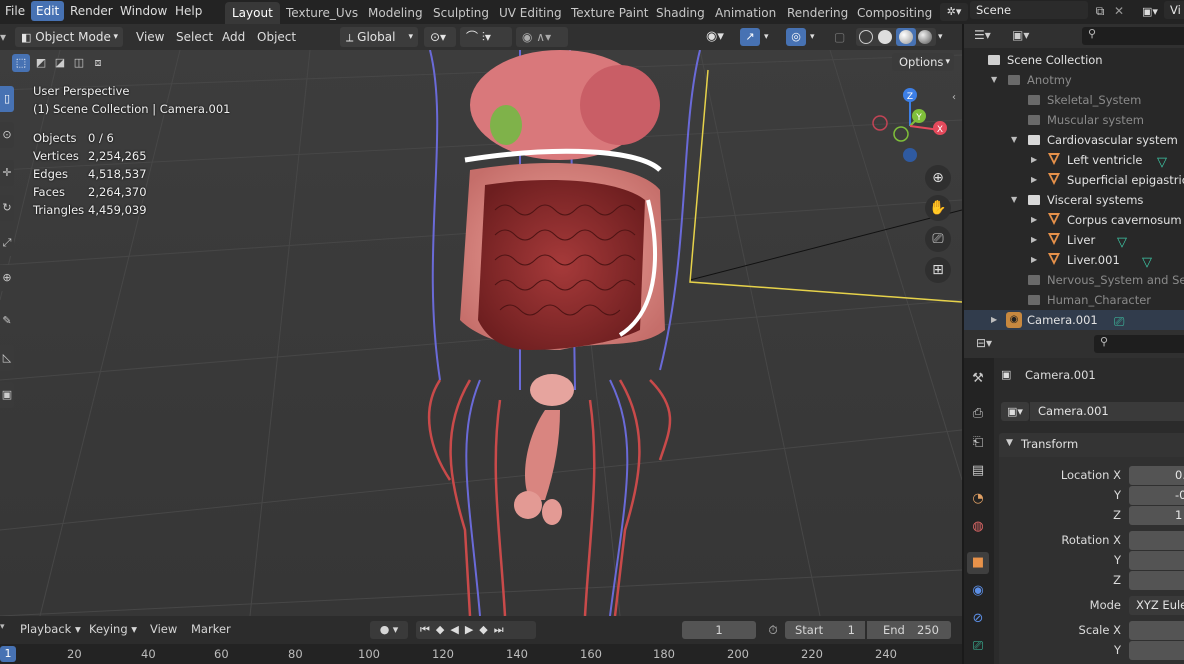 The width and height of the screenshot is (1184, 664). Describe the element at coordinates (1139, 344) in the screenshot. I see `properties-search-input: ⚲` at that location.